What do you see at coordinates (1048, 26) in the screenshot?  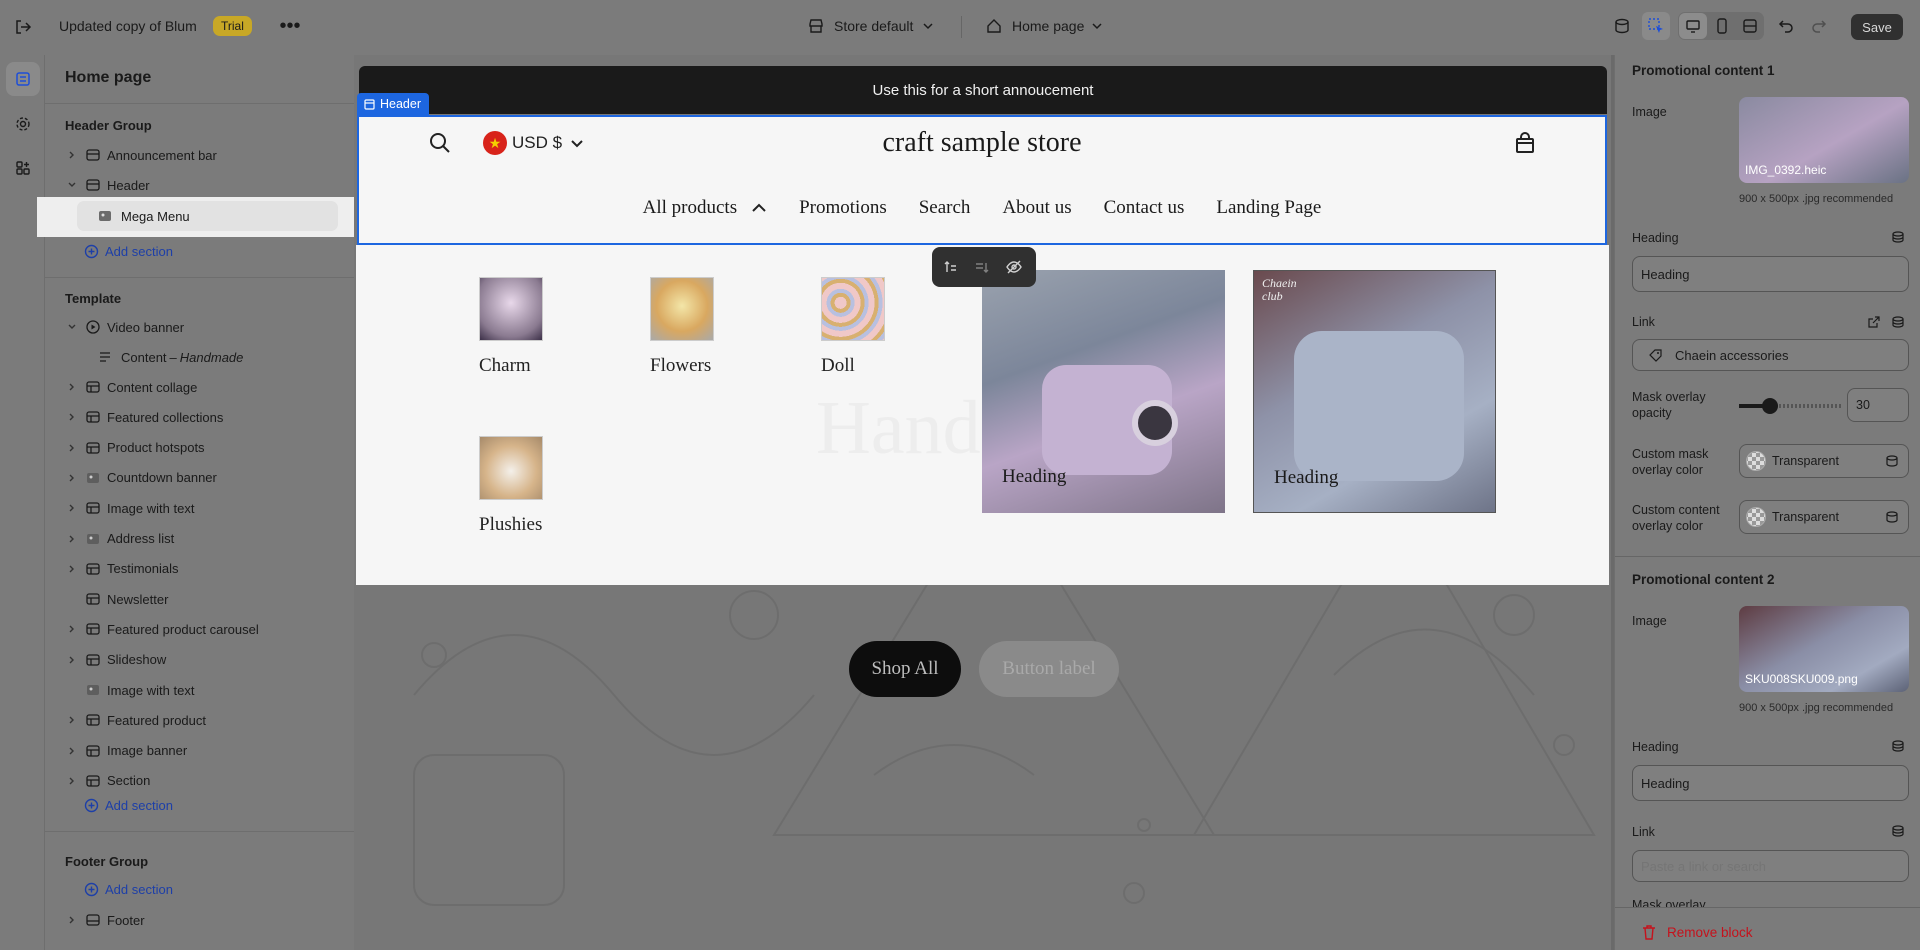 I see `page-selector: Home page` at bounding box center [1048, 26].